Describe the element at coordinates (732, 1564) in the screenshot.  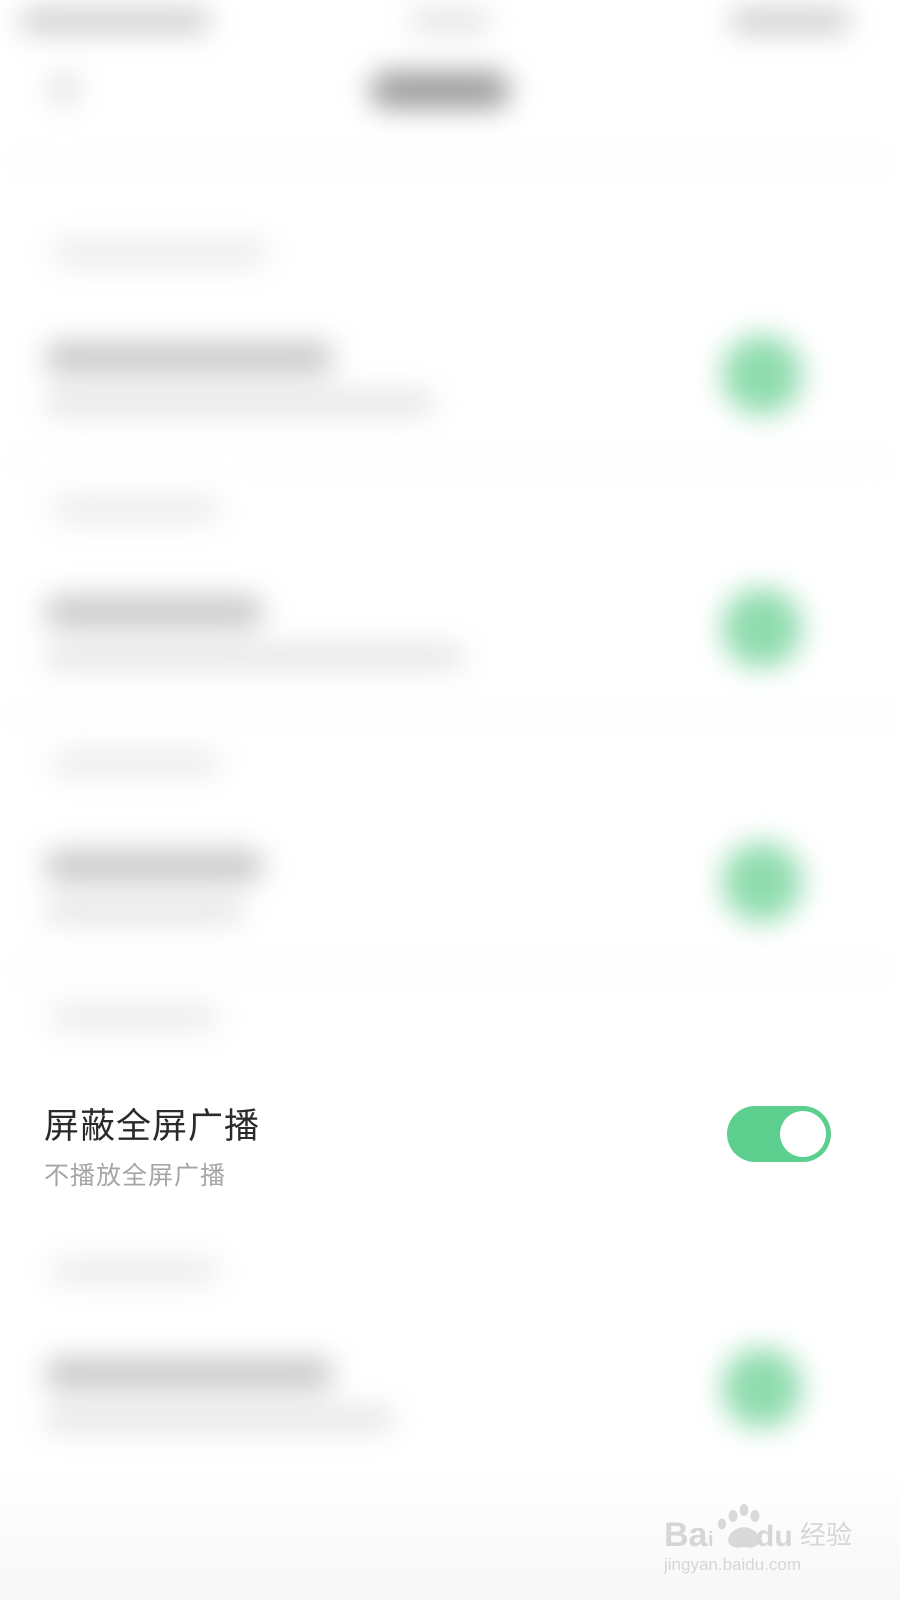
I see `svg-text: jingyan.baidu.com` at that location.